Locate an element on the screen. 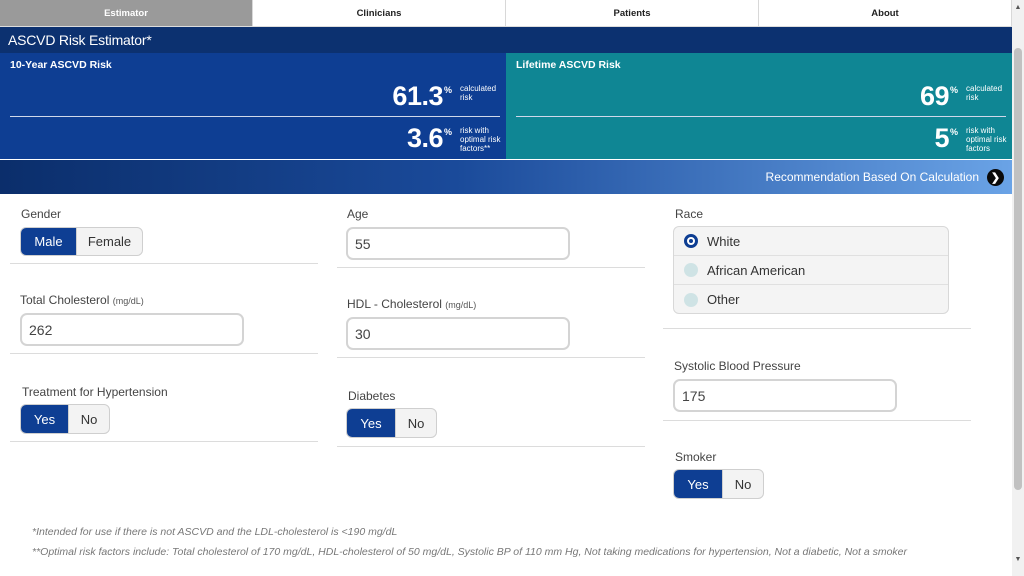  tab-patients: Patients is located at coordinates (632, 13).